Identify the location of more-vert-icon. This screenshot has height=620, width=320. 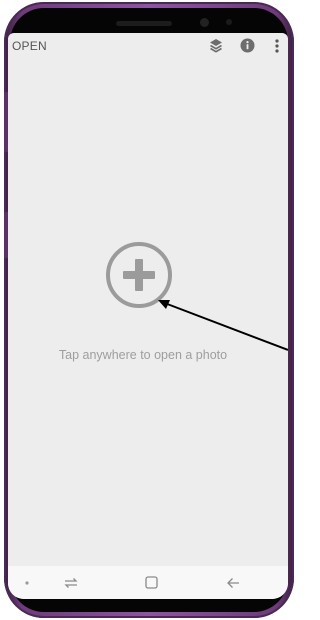
(277, 48).